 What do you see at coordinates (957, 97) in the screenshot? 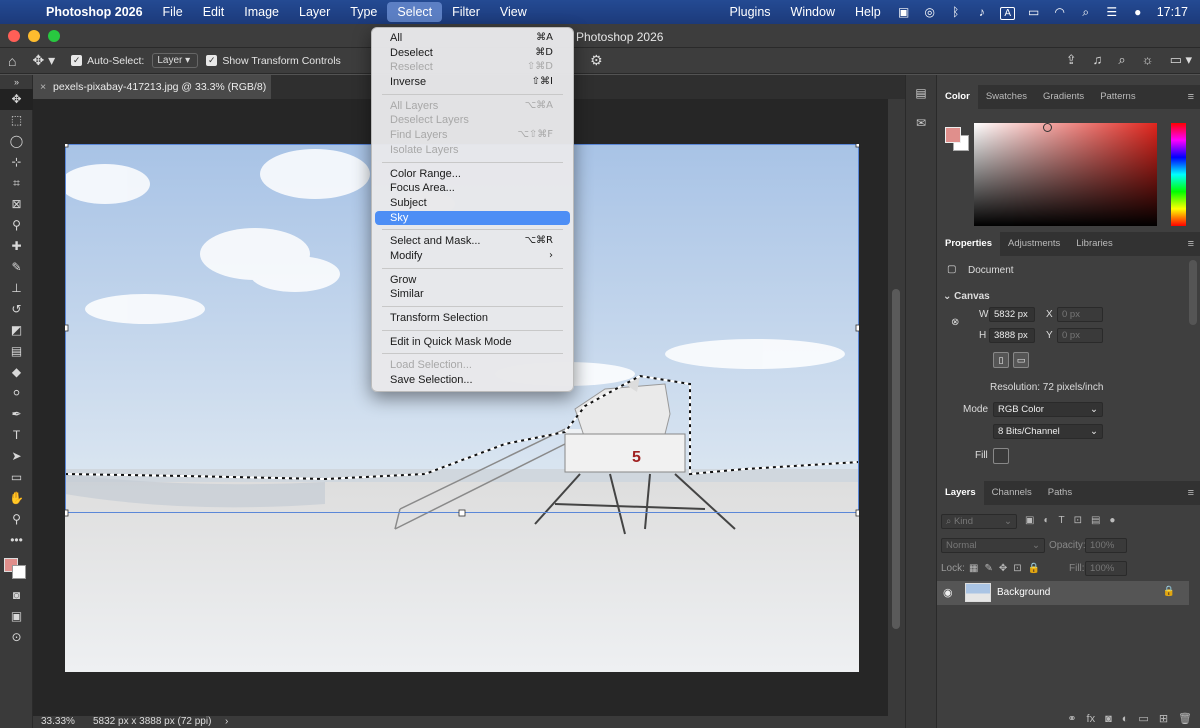
I see `tab-color: Color` at bounding box center [957, 97].